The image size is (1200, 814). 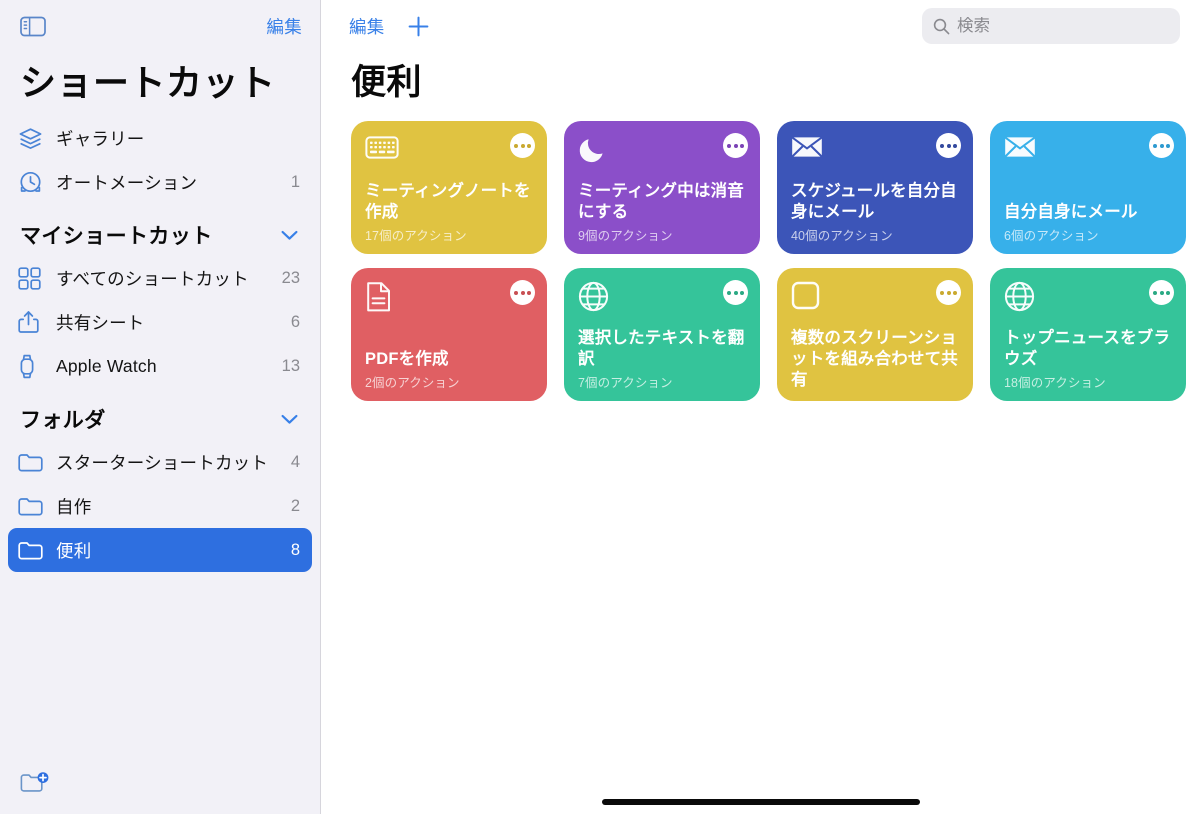 What do you see at coordinates (661, 201) in the screenshot?
I see `card-title: ミーティング中は消音にする` at bounding box center [661, 201].